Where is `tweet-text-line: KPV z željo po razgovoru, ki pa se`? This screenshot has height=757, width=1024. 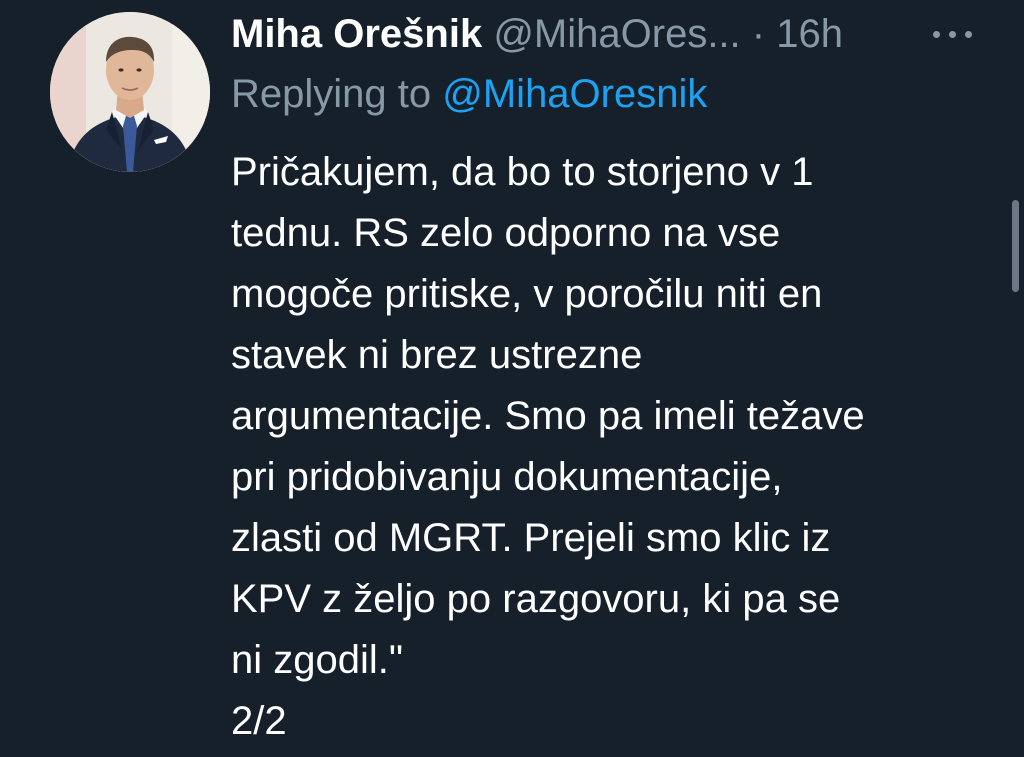
tweet-text-line: KPV z željo po razgovoru, ki pa se is located at coordinates (536, 599).